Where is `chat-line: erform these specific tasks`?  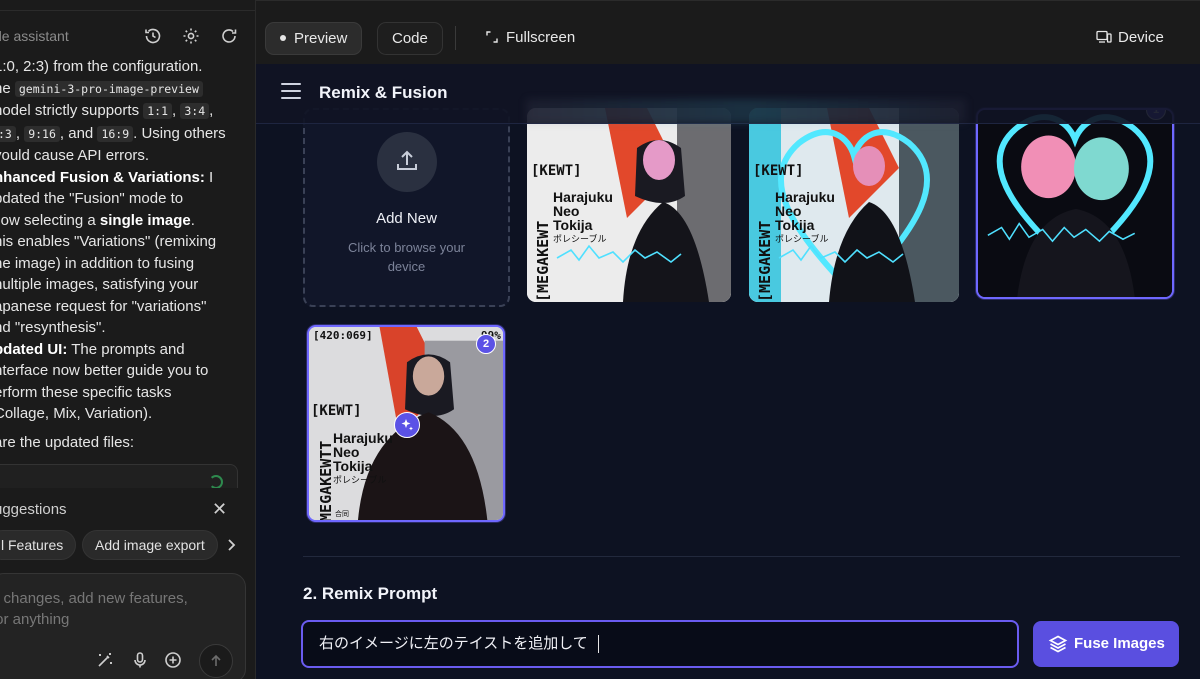
chat-line: erform these specific tasks is located at coordinates (86, 392).